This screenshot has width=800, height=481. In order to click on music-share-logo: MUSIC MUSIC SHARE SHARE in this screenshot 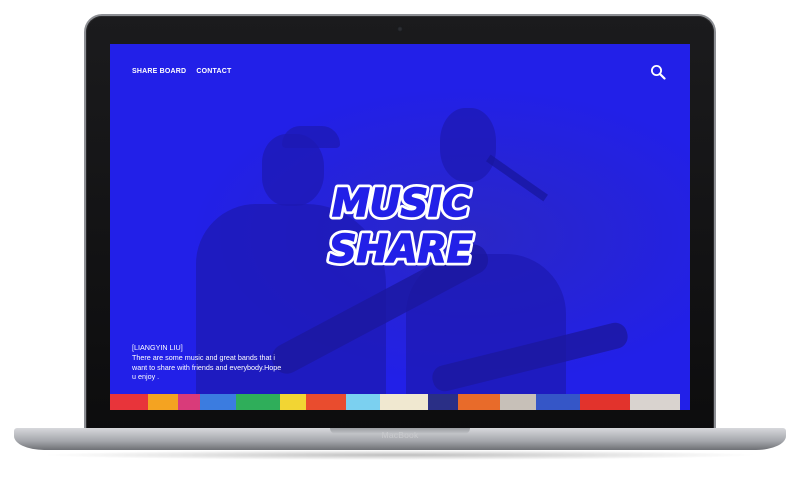, I will do `click(401, 226)`.